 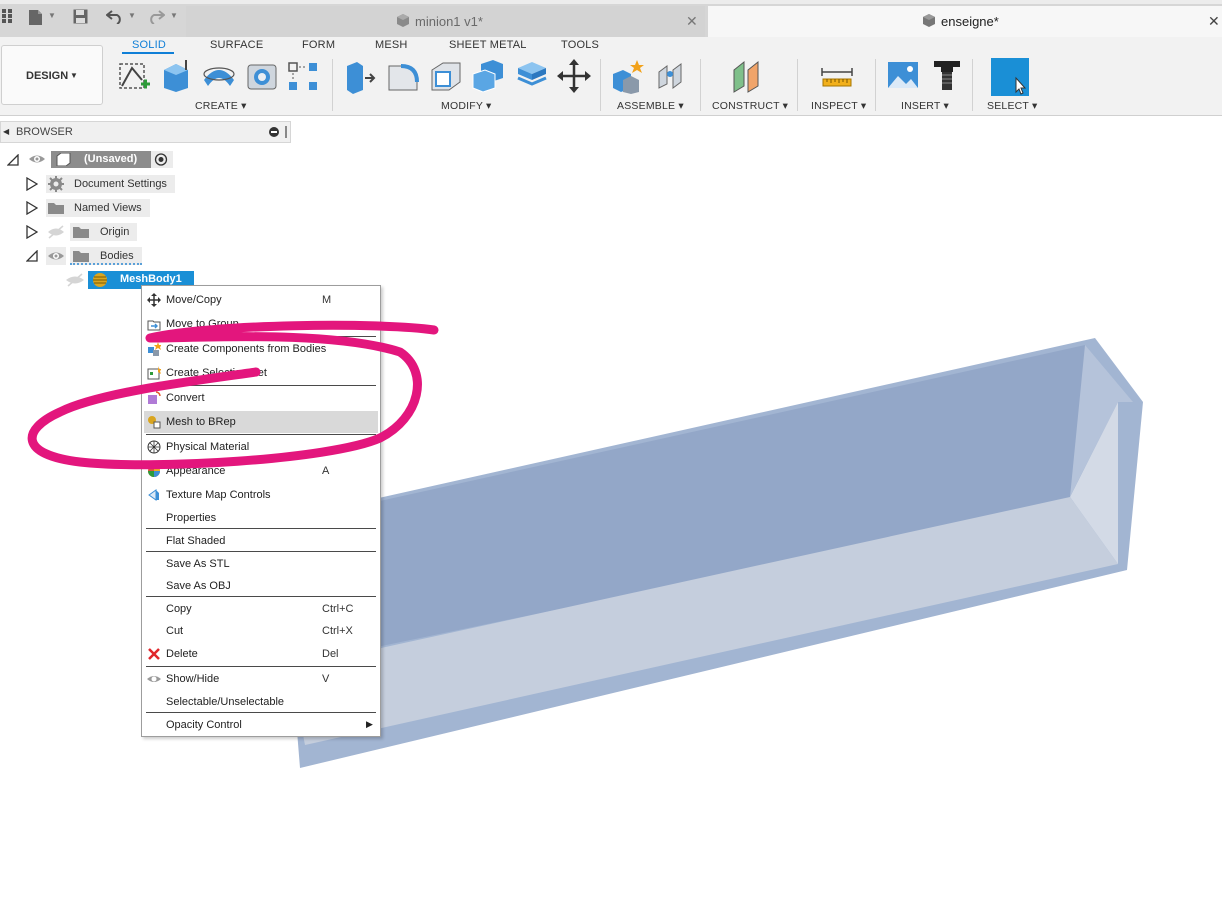 What do you see at coordinates (369, 724) in the screenshot?
I see `submenu-arrow-icon: ▶` at bounding box center [369, 724].